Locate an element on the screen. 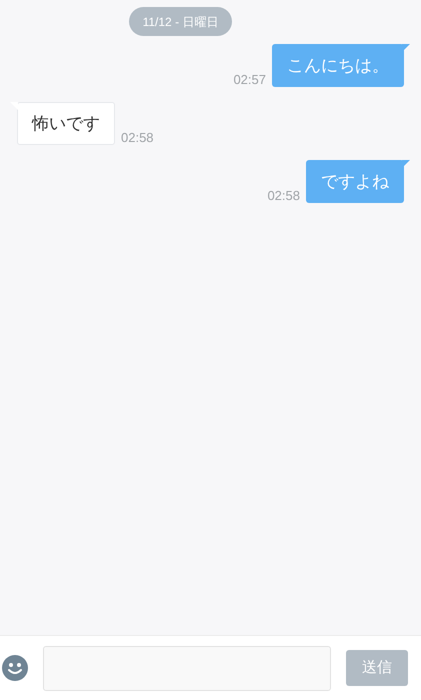 The image size is (421, 700). date-badge: 11/12 - 日曜日 is located at coordinates (180, 21).